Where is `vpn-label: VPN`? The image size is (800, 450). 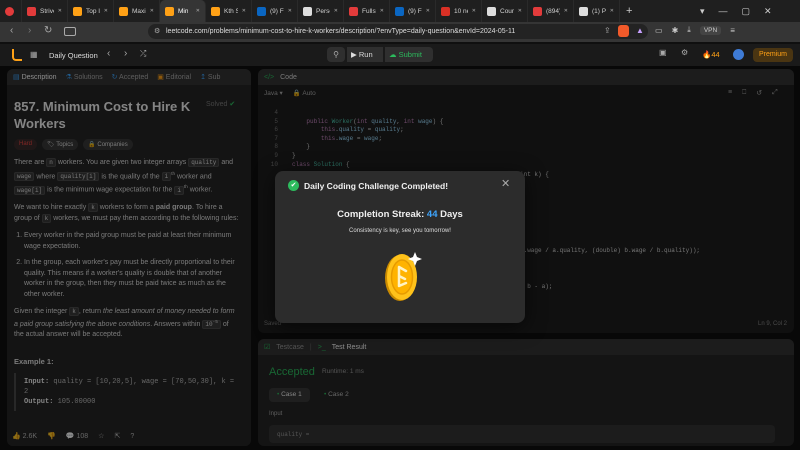
vpn-label: VPN is located at coordinates (710, 30).